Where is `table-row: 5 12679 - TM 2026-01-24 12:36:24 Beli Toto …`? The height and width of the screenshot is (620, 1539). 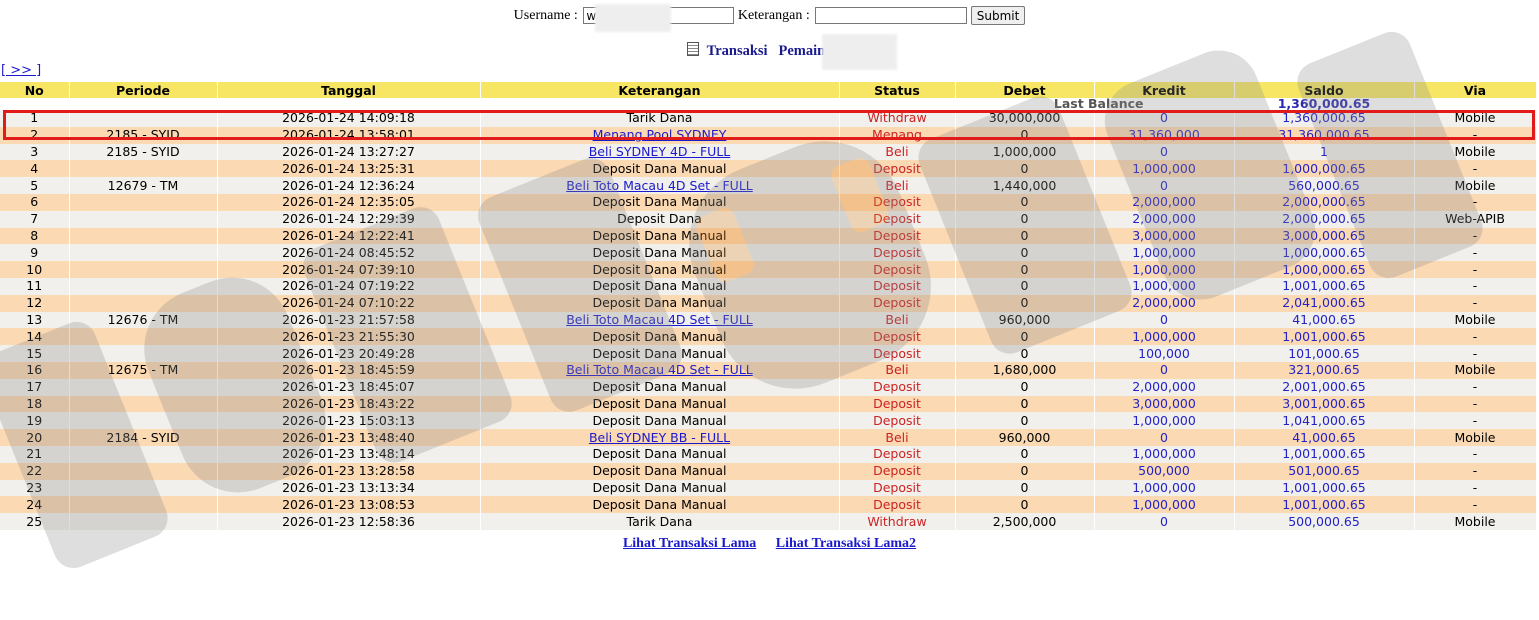
table-row: 5 12679 - TM 2026-01-24 12:36:24 Beli Toto … is located at coordinates (768, 185).